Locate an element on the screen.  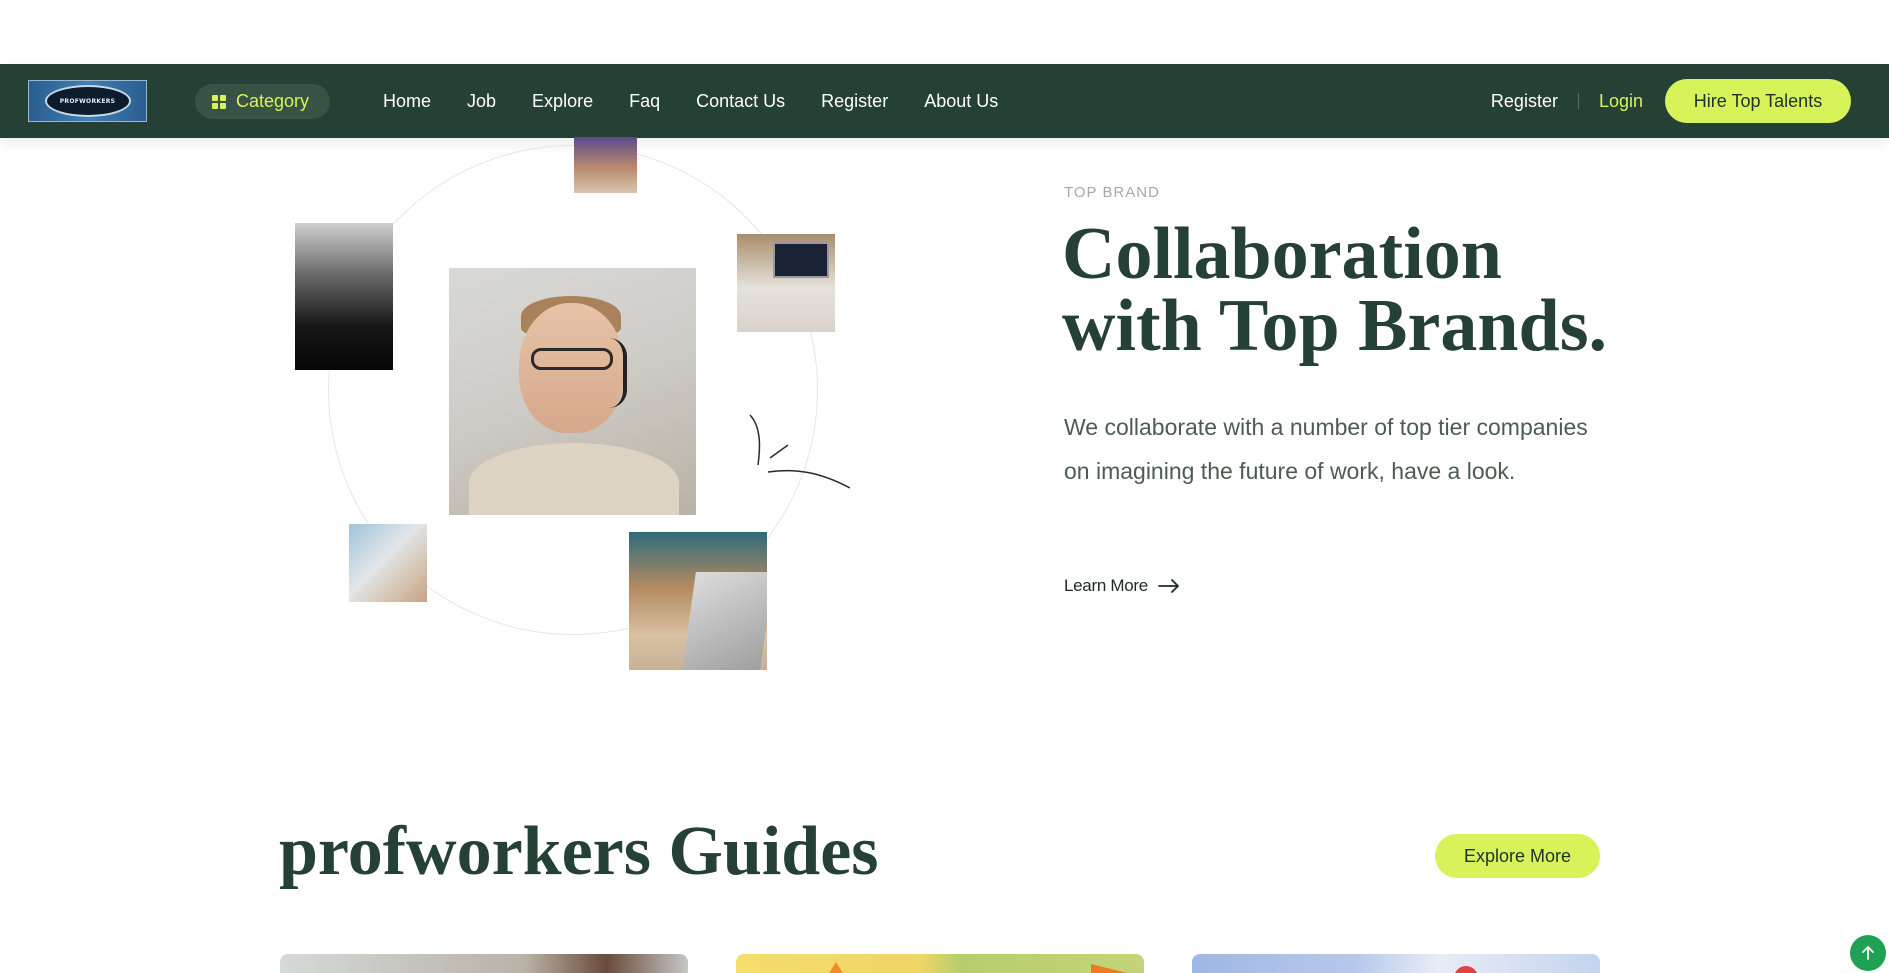
laptop-screen is located at coordinates (801, 260).